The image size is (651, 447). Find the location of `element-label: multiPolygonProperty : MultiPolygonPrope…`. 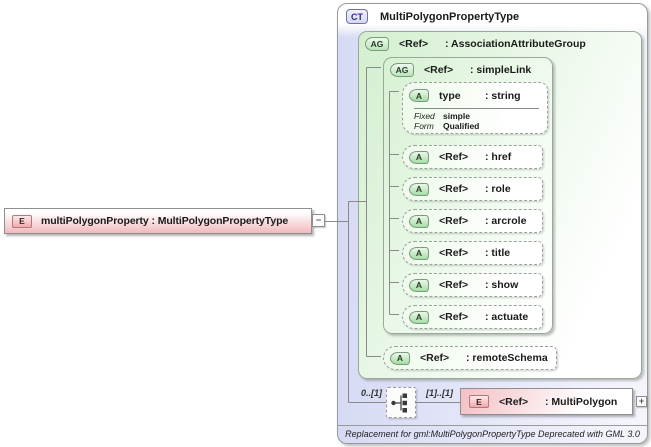

element-label: multiPolygonProperty : MultiPolygonPrope… is located at coordinates (165, 221).